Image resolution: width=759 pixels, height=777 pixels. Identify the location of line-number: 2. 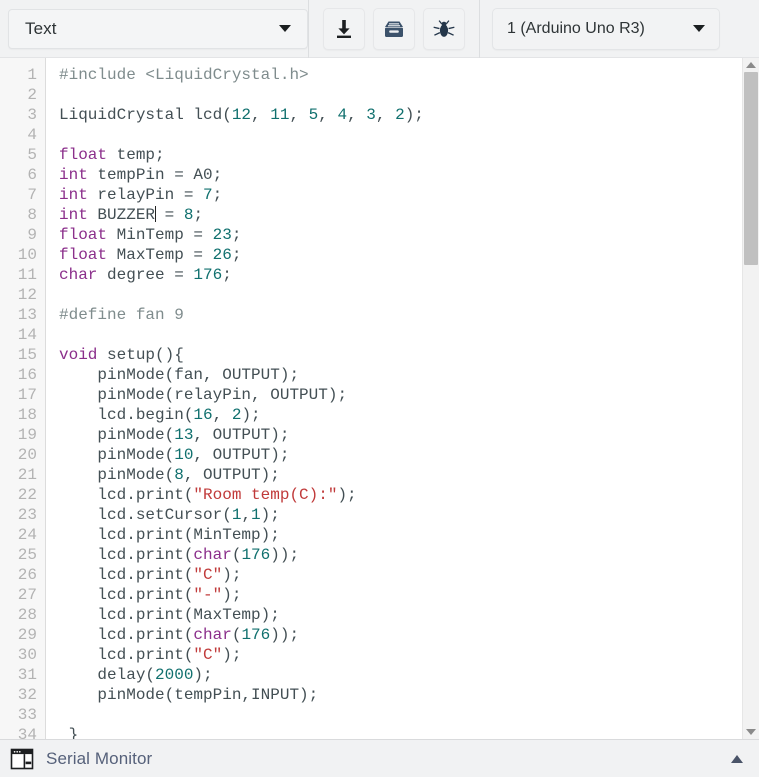
(32, 95).